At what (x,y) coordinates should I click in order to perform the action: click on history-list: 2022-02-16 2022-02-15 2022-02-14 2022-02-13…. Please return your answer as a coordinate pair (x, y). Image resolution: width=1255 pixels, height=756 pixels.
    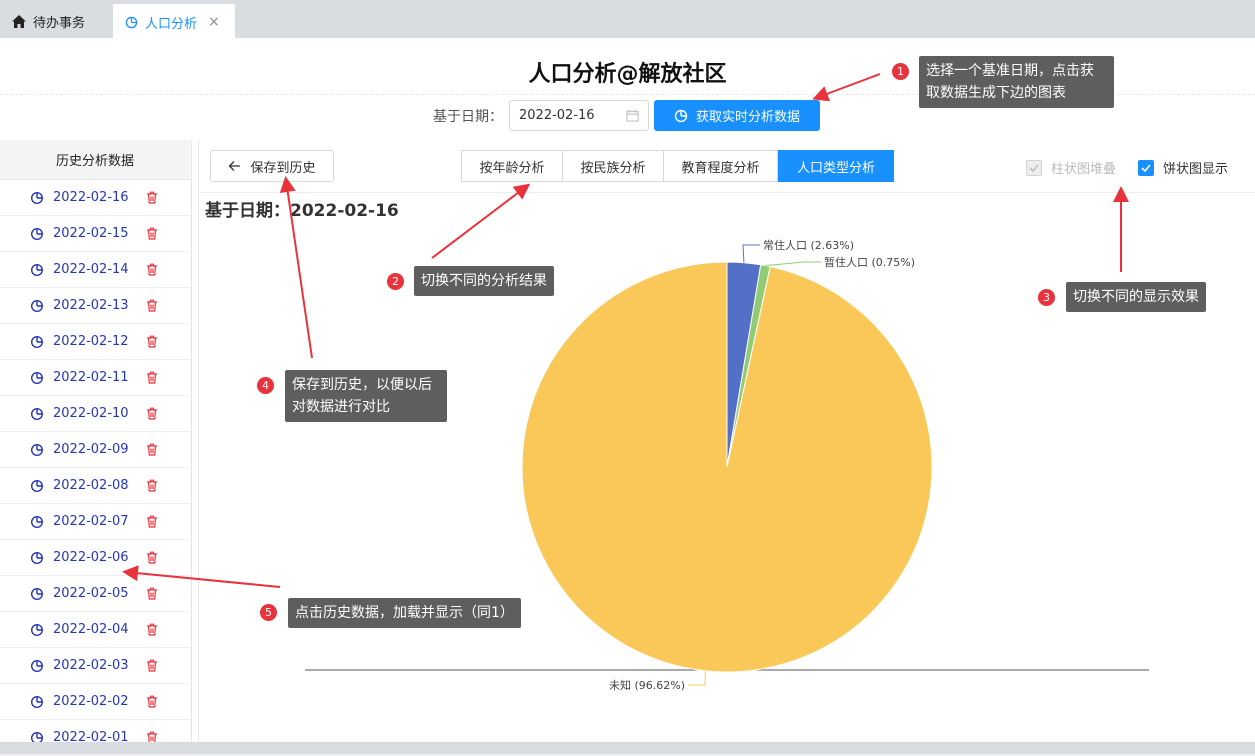
    Looking at the image, I should click on (95, 468).